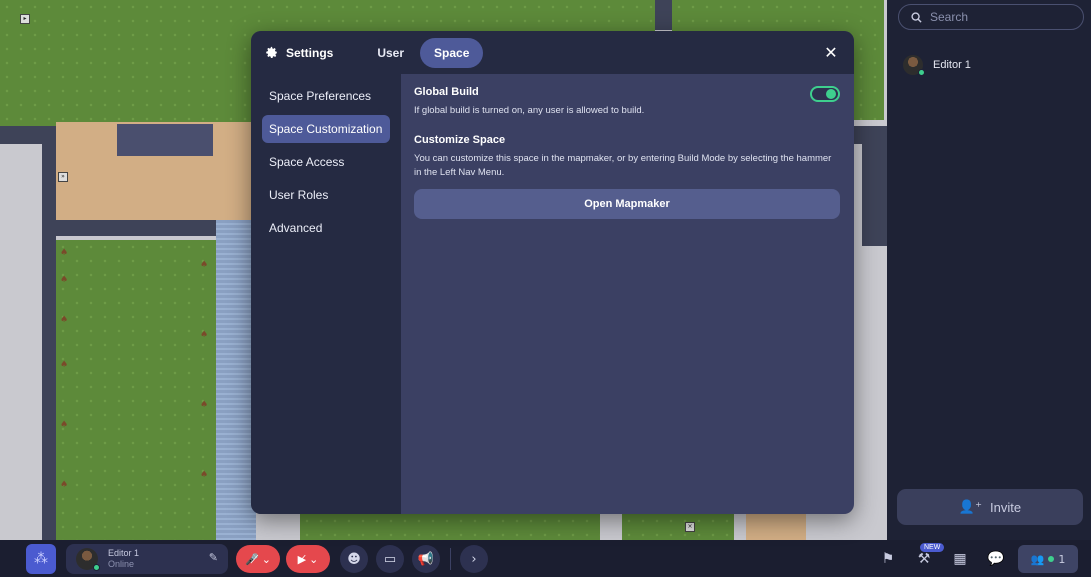 The width and height of the screenshot is (1091, 577). What do you see at coordinates (452, 52) in the screenshot?
I see `tab-space: Space` at bounding box center [452, 52].